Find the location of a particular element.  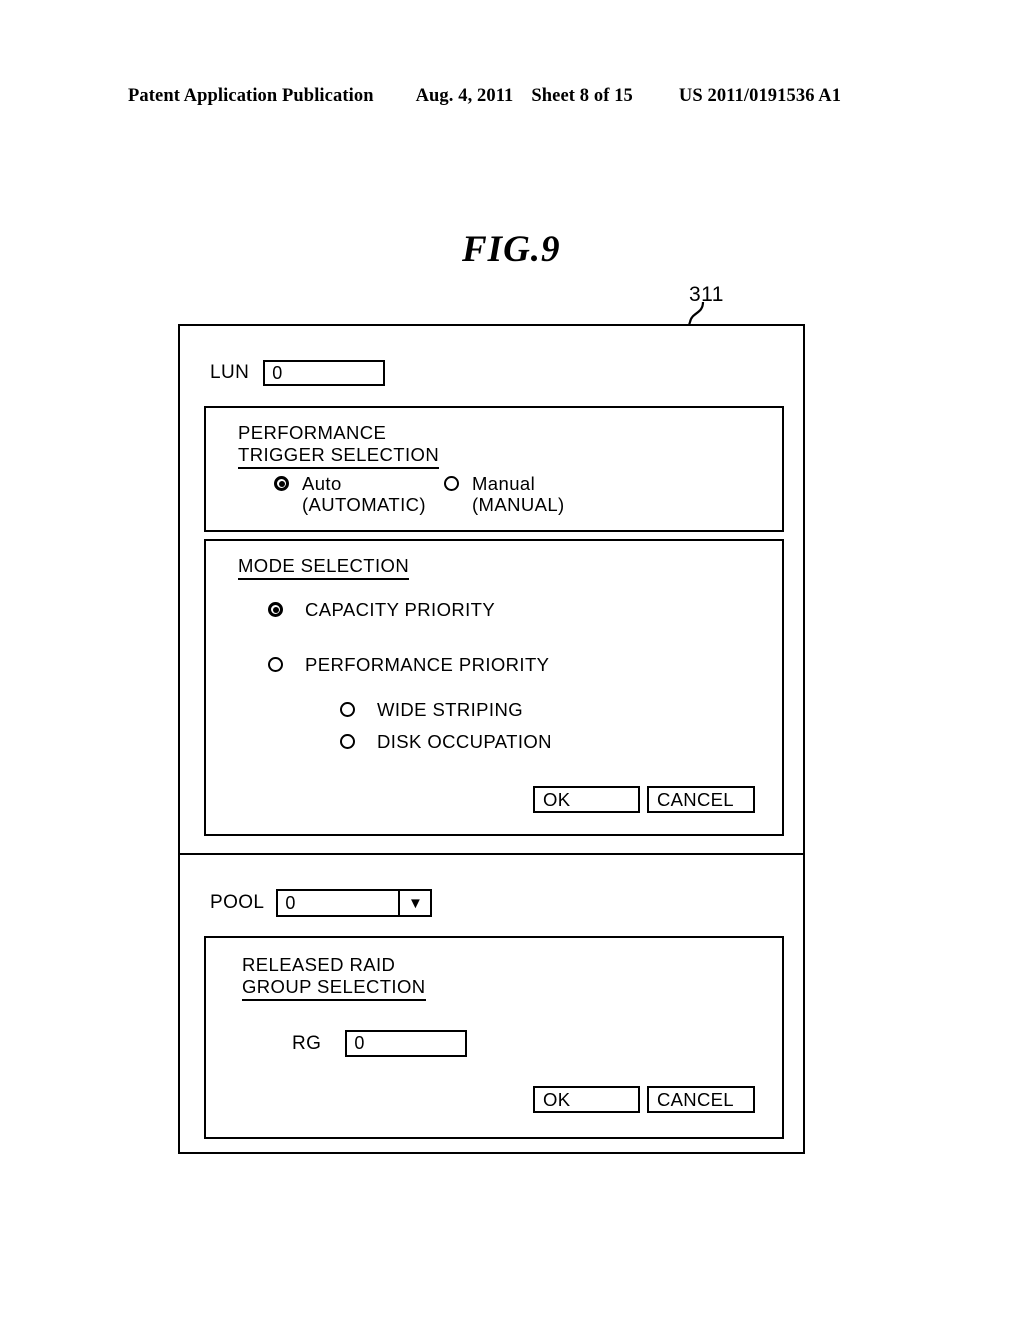

rg-panel-title-line1: RELEASED RAID is located at coordinates (319, 964).